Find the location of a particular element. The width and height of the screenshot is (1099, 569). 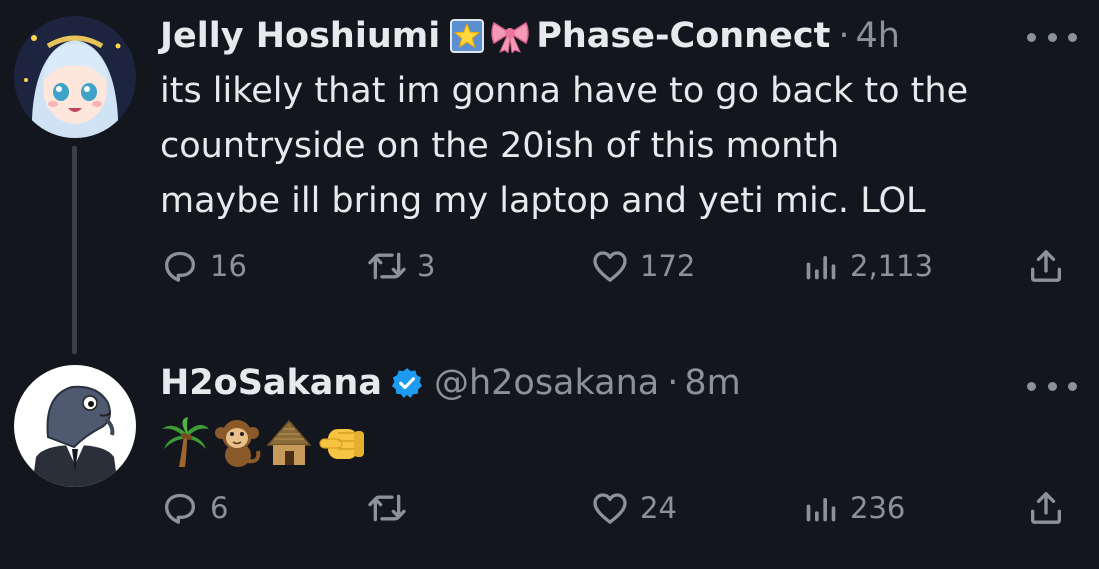

retweet-button is located at coordinates (392, 508).